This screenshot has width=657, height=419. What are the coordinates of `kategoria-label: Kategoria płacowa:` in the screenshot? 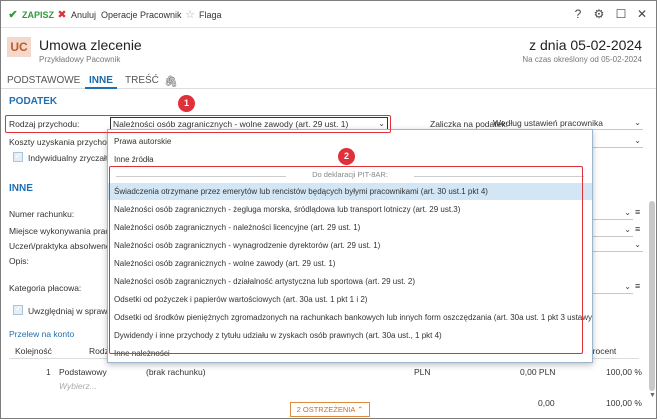 It's located at (45, 288).